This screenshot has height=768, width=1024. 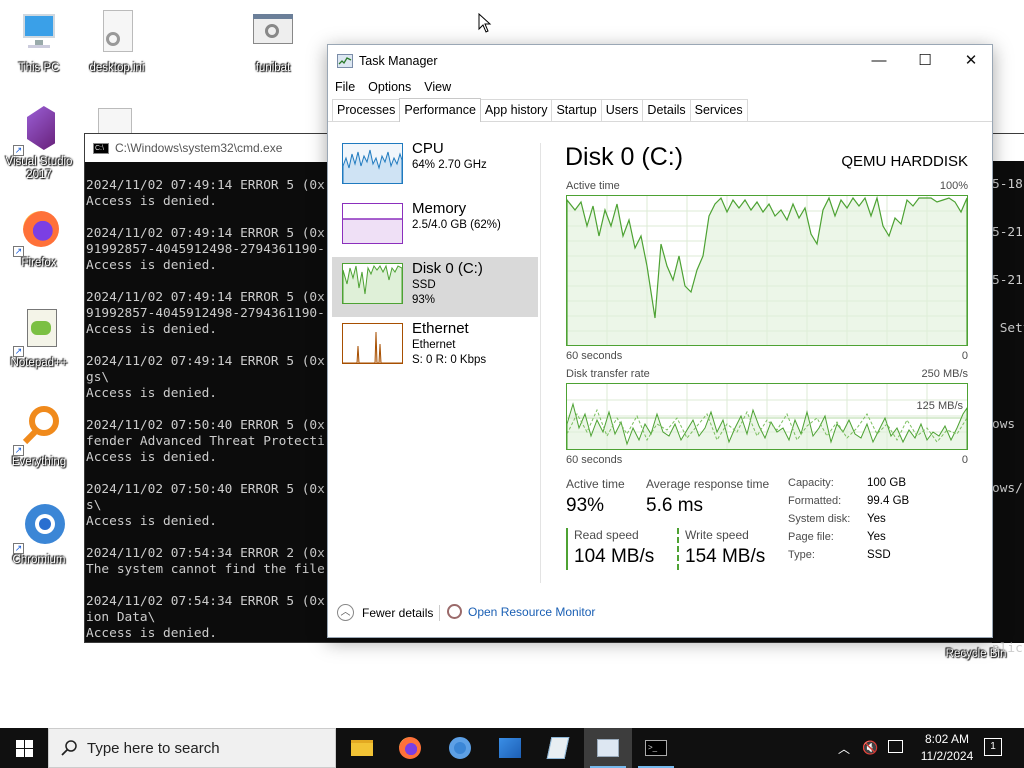 I want to click on resource-name: Memory, so click(x=439, y=208).